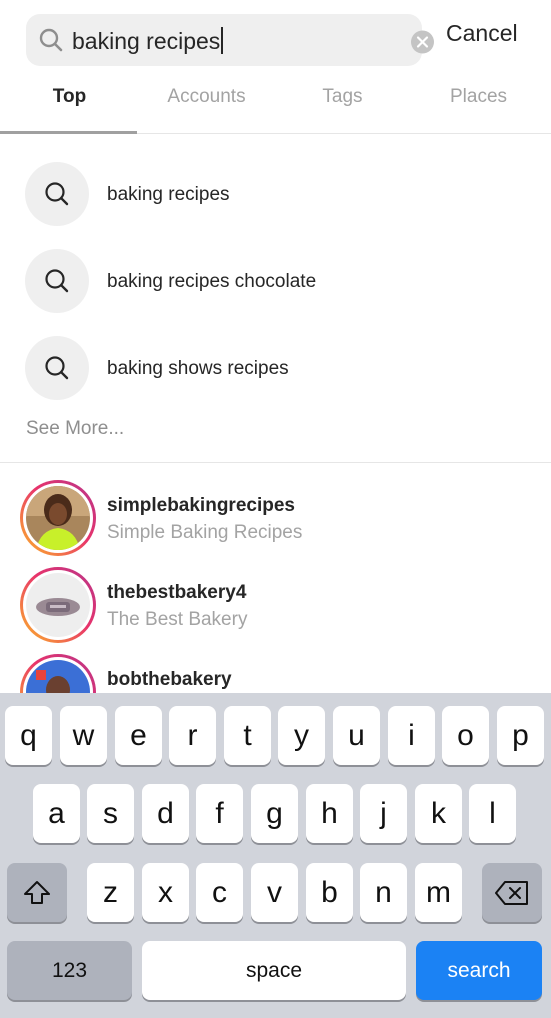 The height and width of the screenshot is (1018, 551). Describe the element at coordinates (206, 97) in the screenshot. I see `tab-accounts: Accounts` at that location.